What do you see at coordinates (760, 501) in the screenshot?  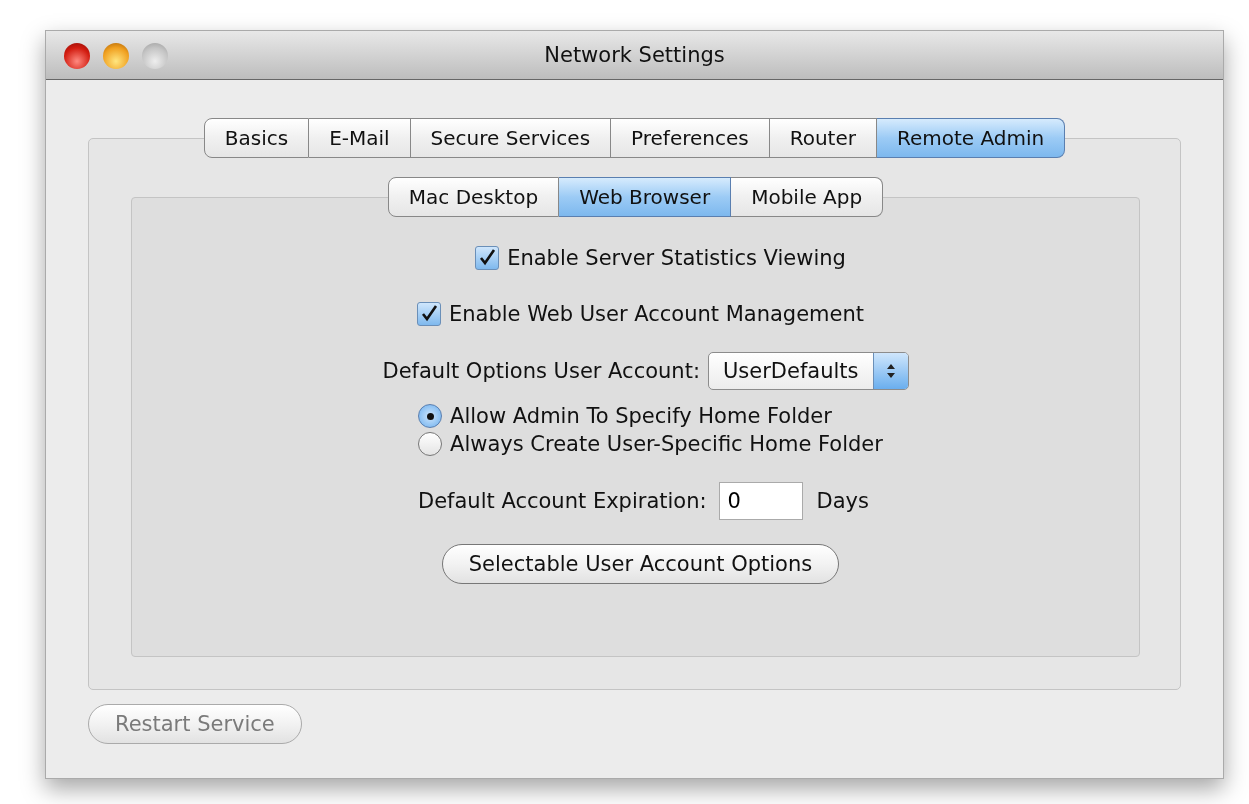 I see `expiration-field: 0` at bounding box center [760, 501].